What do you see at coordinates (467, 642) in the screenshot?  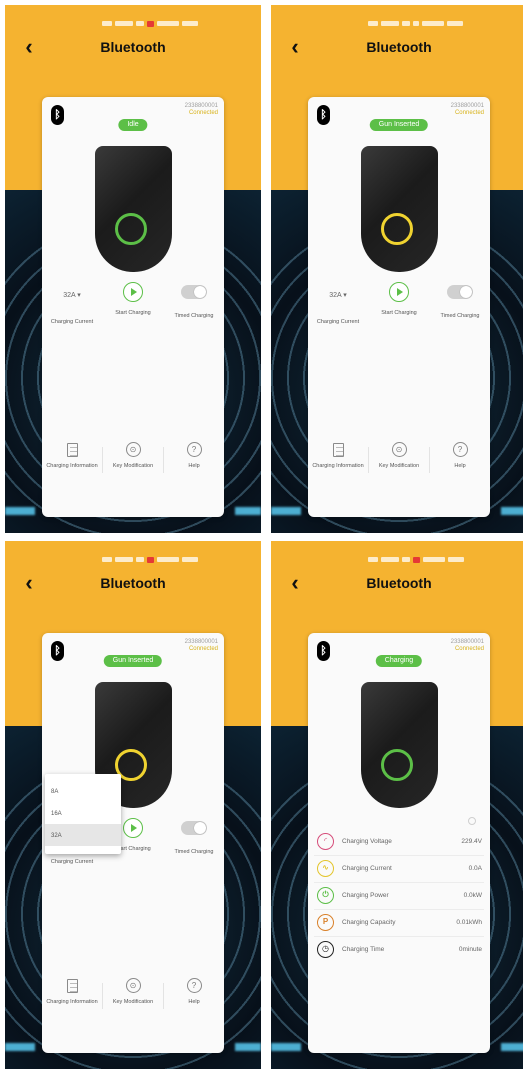 I see `serial-number: 2338800001` at bounding box center [467, 642].